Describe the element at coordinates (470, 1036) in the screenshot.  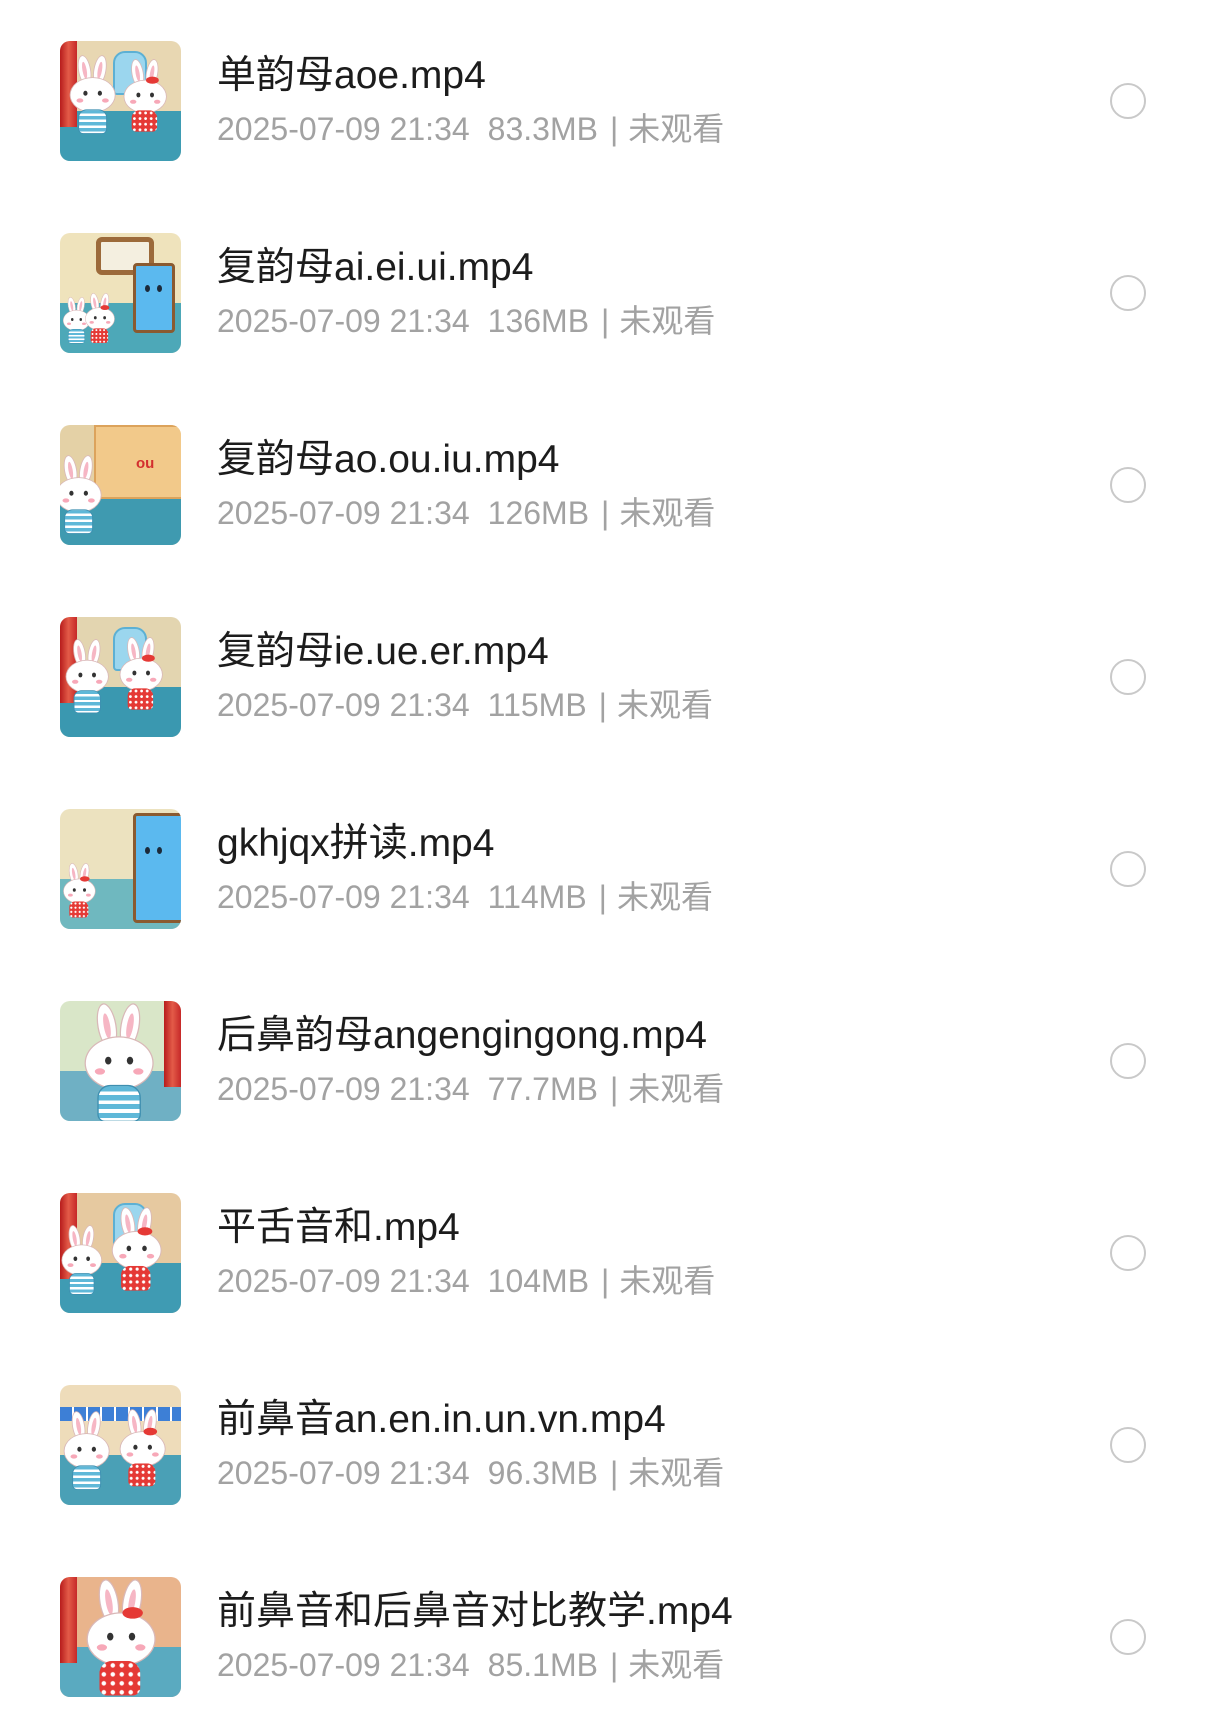
I see `file-title: 后鼻韵母angengingong.mp4` at that location.